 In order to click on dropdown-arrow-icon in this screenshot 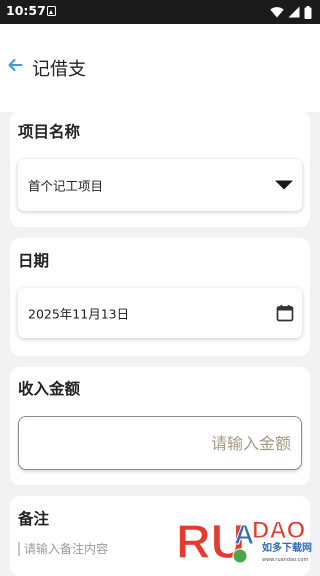, I will do `click(284, 185)`.